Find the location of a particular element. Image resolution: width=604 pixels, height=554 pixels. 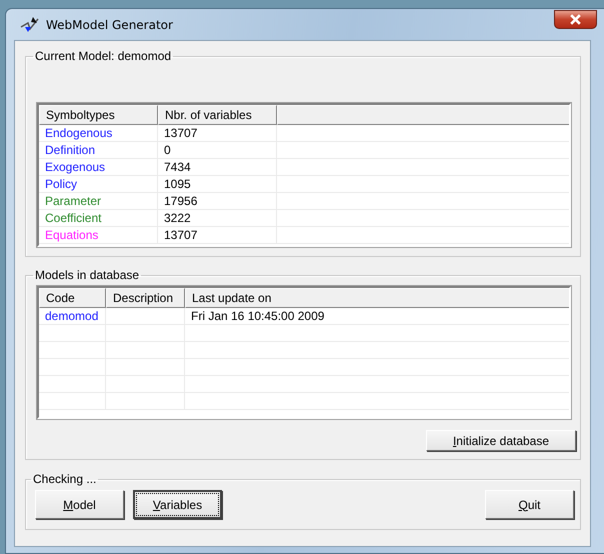

column-header: Symboltypes is located at coordinates (98, 115).